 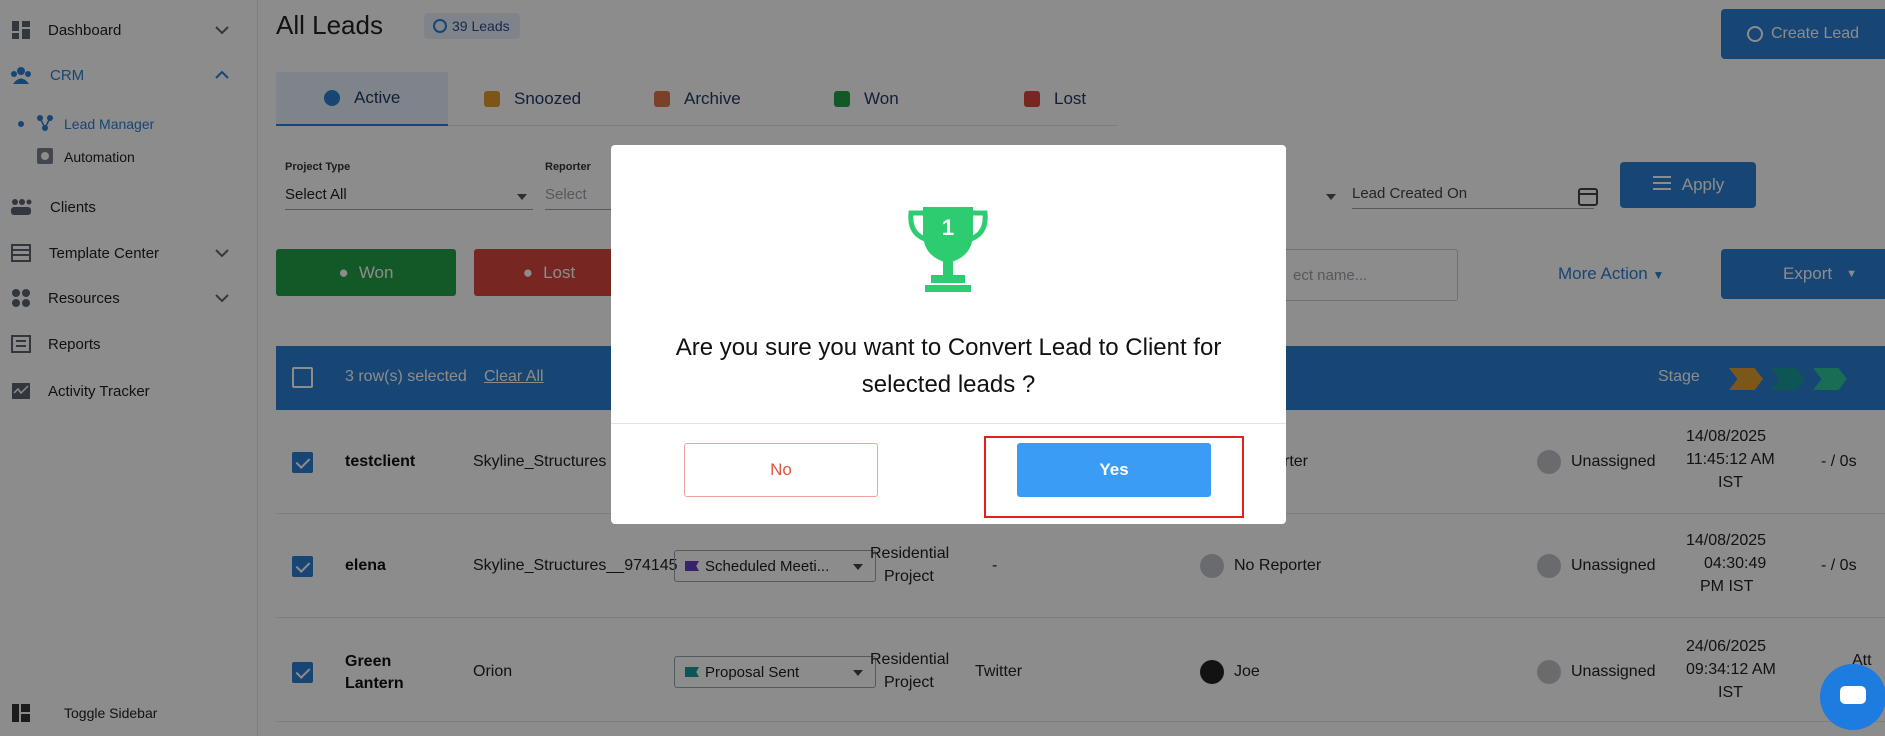 I want to click on chat-icon, so click(x=1853, y=695).